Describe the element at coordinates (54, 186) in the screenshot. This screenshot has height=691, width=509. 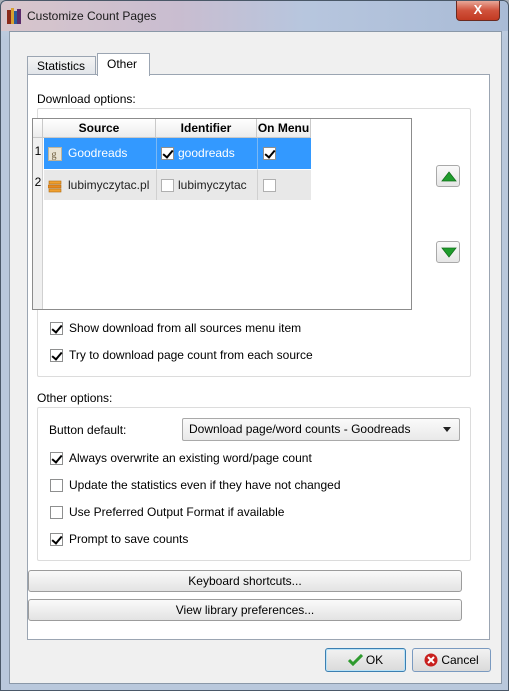
I see `book-stack-icon` at that location.